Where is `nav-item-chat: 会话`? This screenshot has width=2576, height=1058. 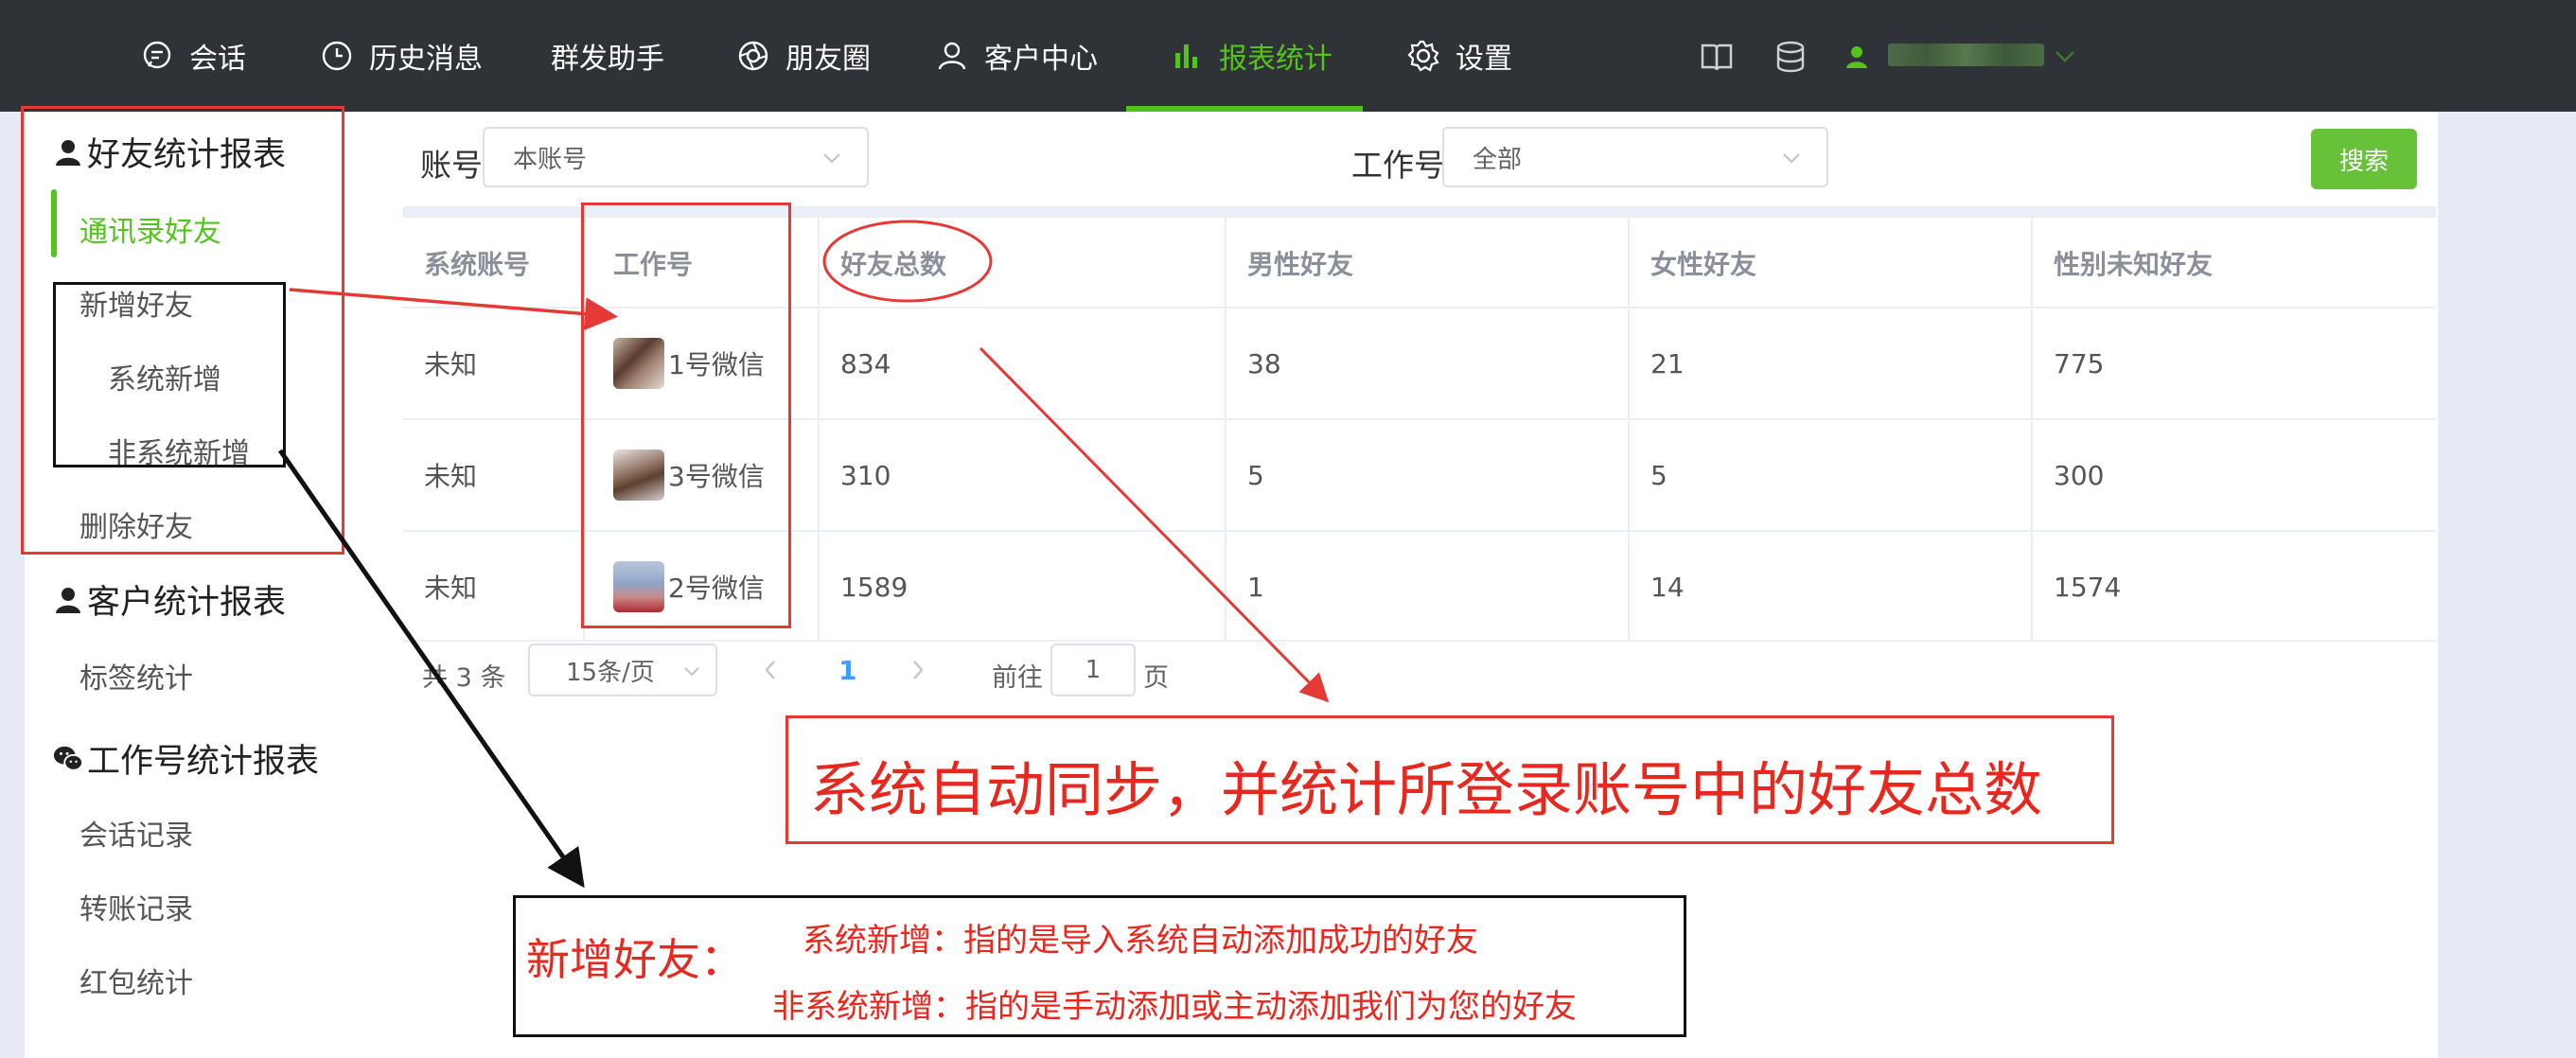
nav-item-chat: 会话 is located at coordinates (192, 56).